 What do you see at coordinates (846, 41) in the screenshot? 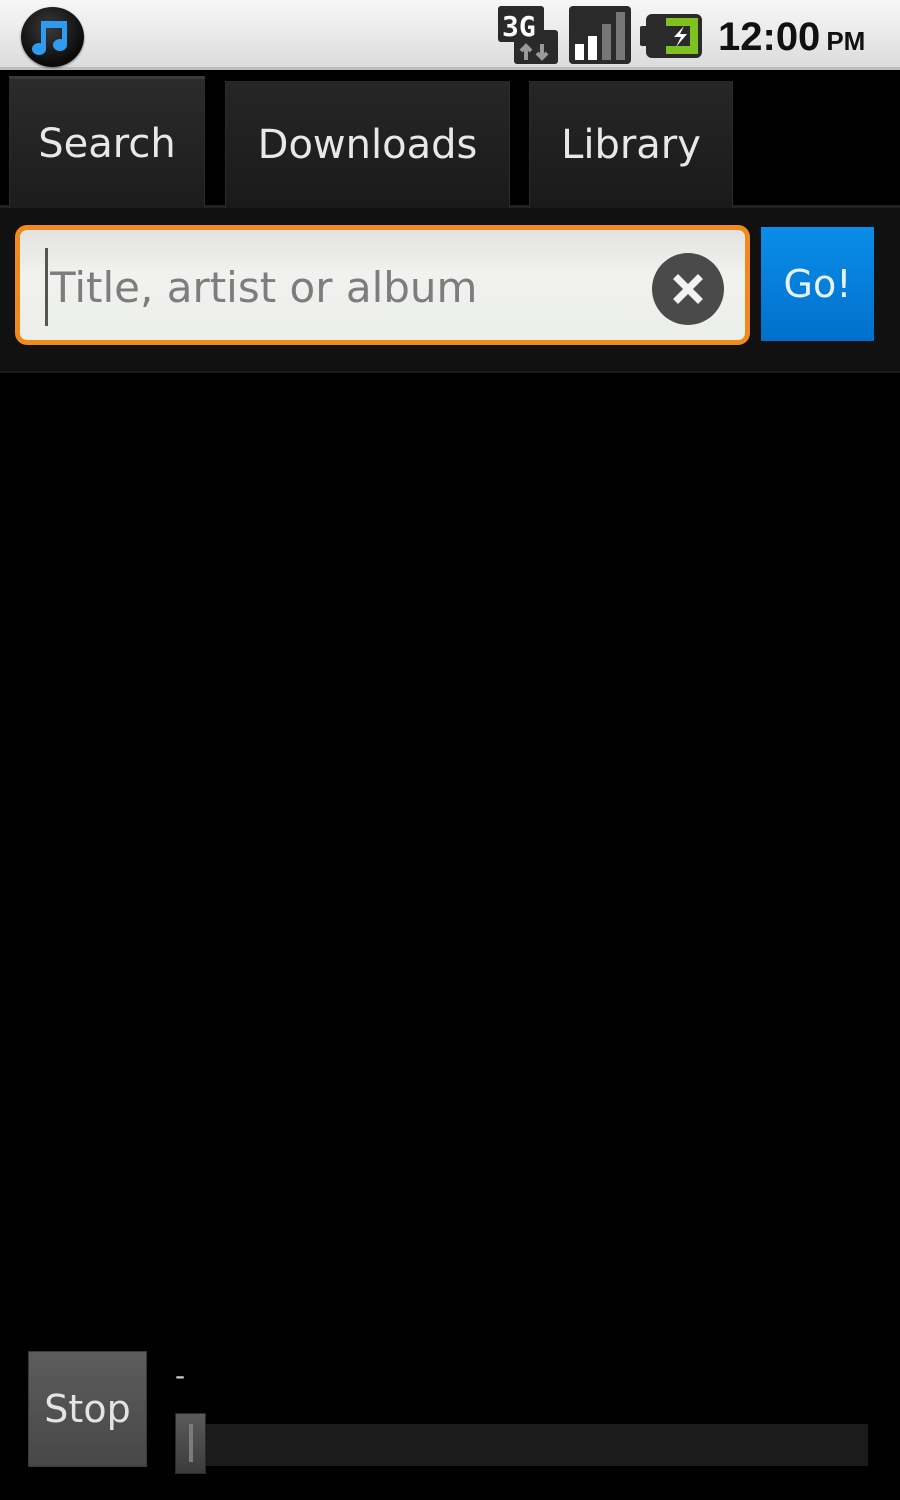
I see `clock-ampm: PM` at bounding box center [846, 41].